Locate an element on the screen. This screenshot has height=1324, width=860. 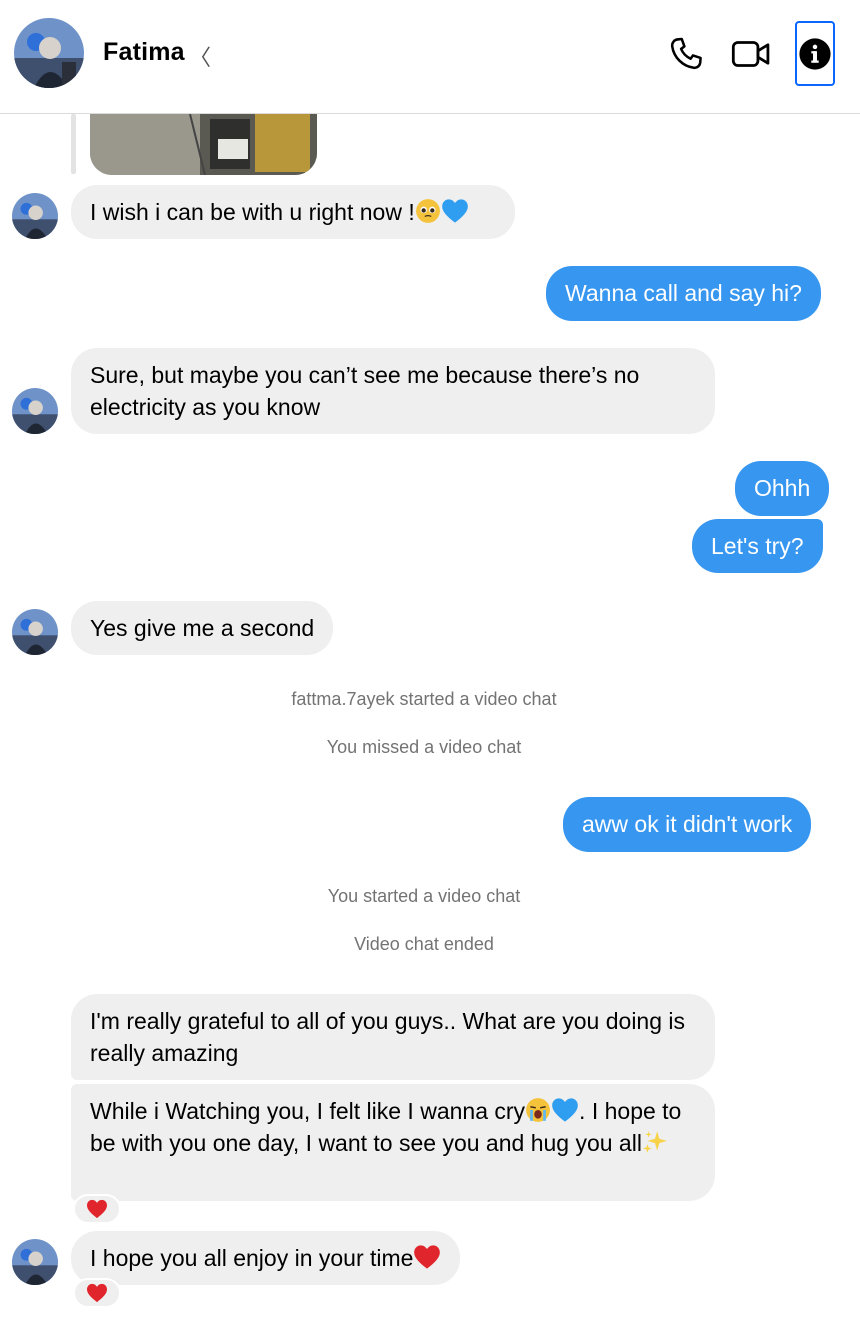
video-call-button is located at coordinates (751, 54).